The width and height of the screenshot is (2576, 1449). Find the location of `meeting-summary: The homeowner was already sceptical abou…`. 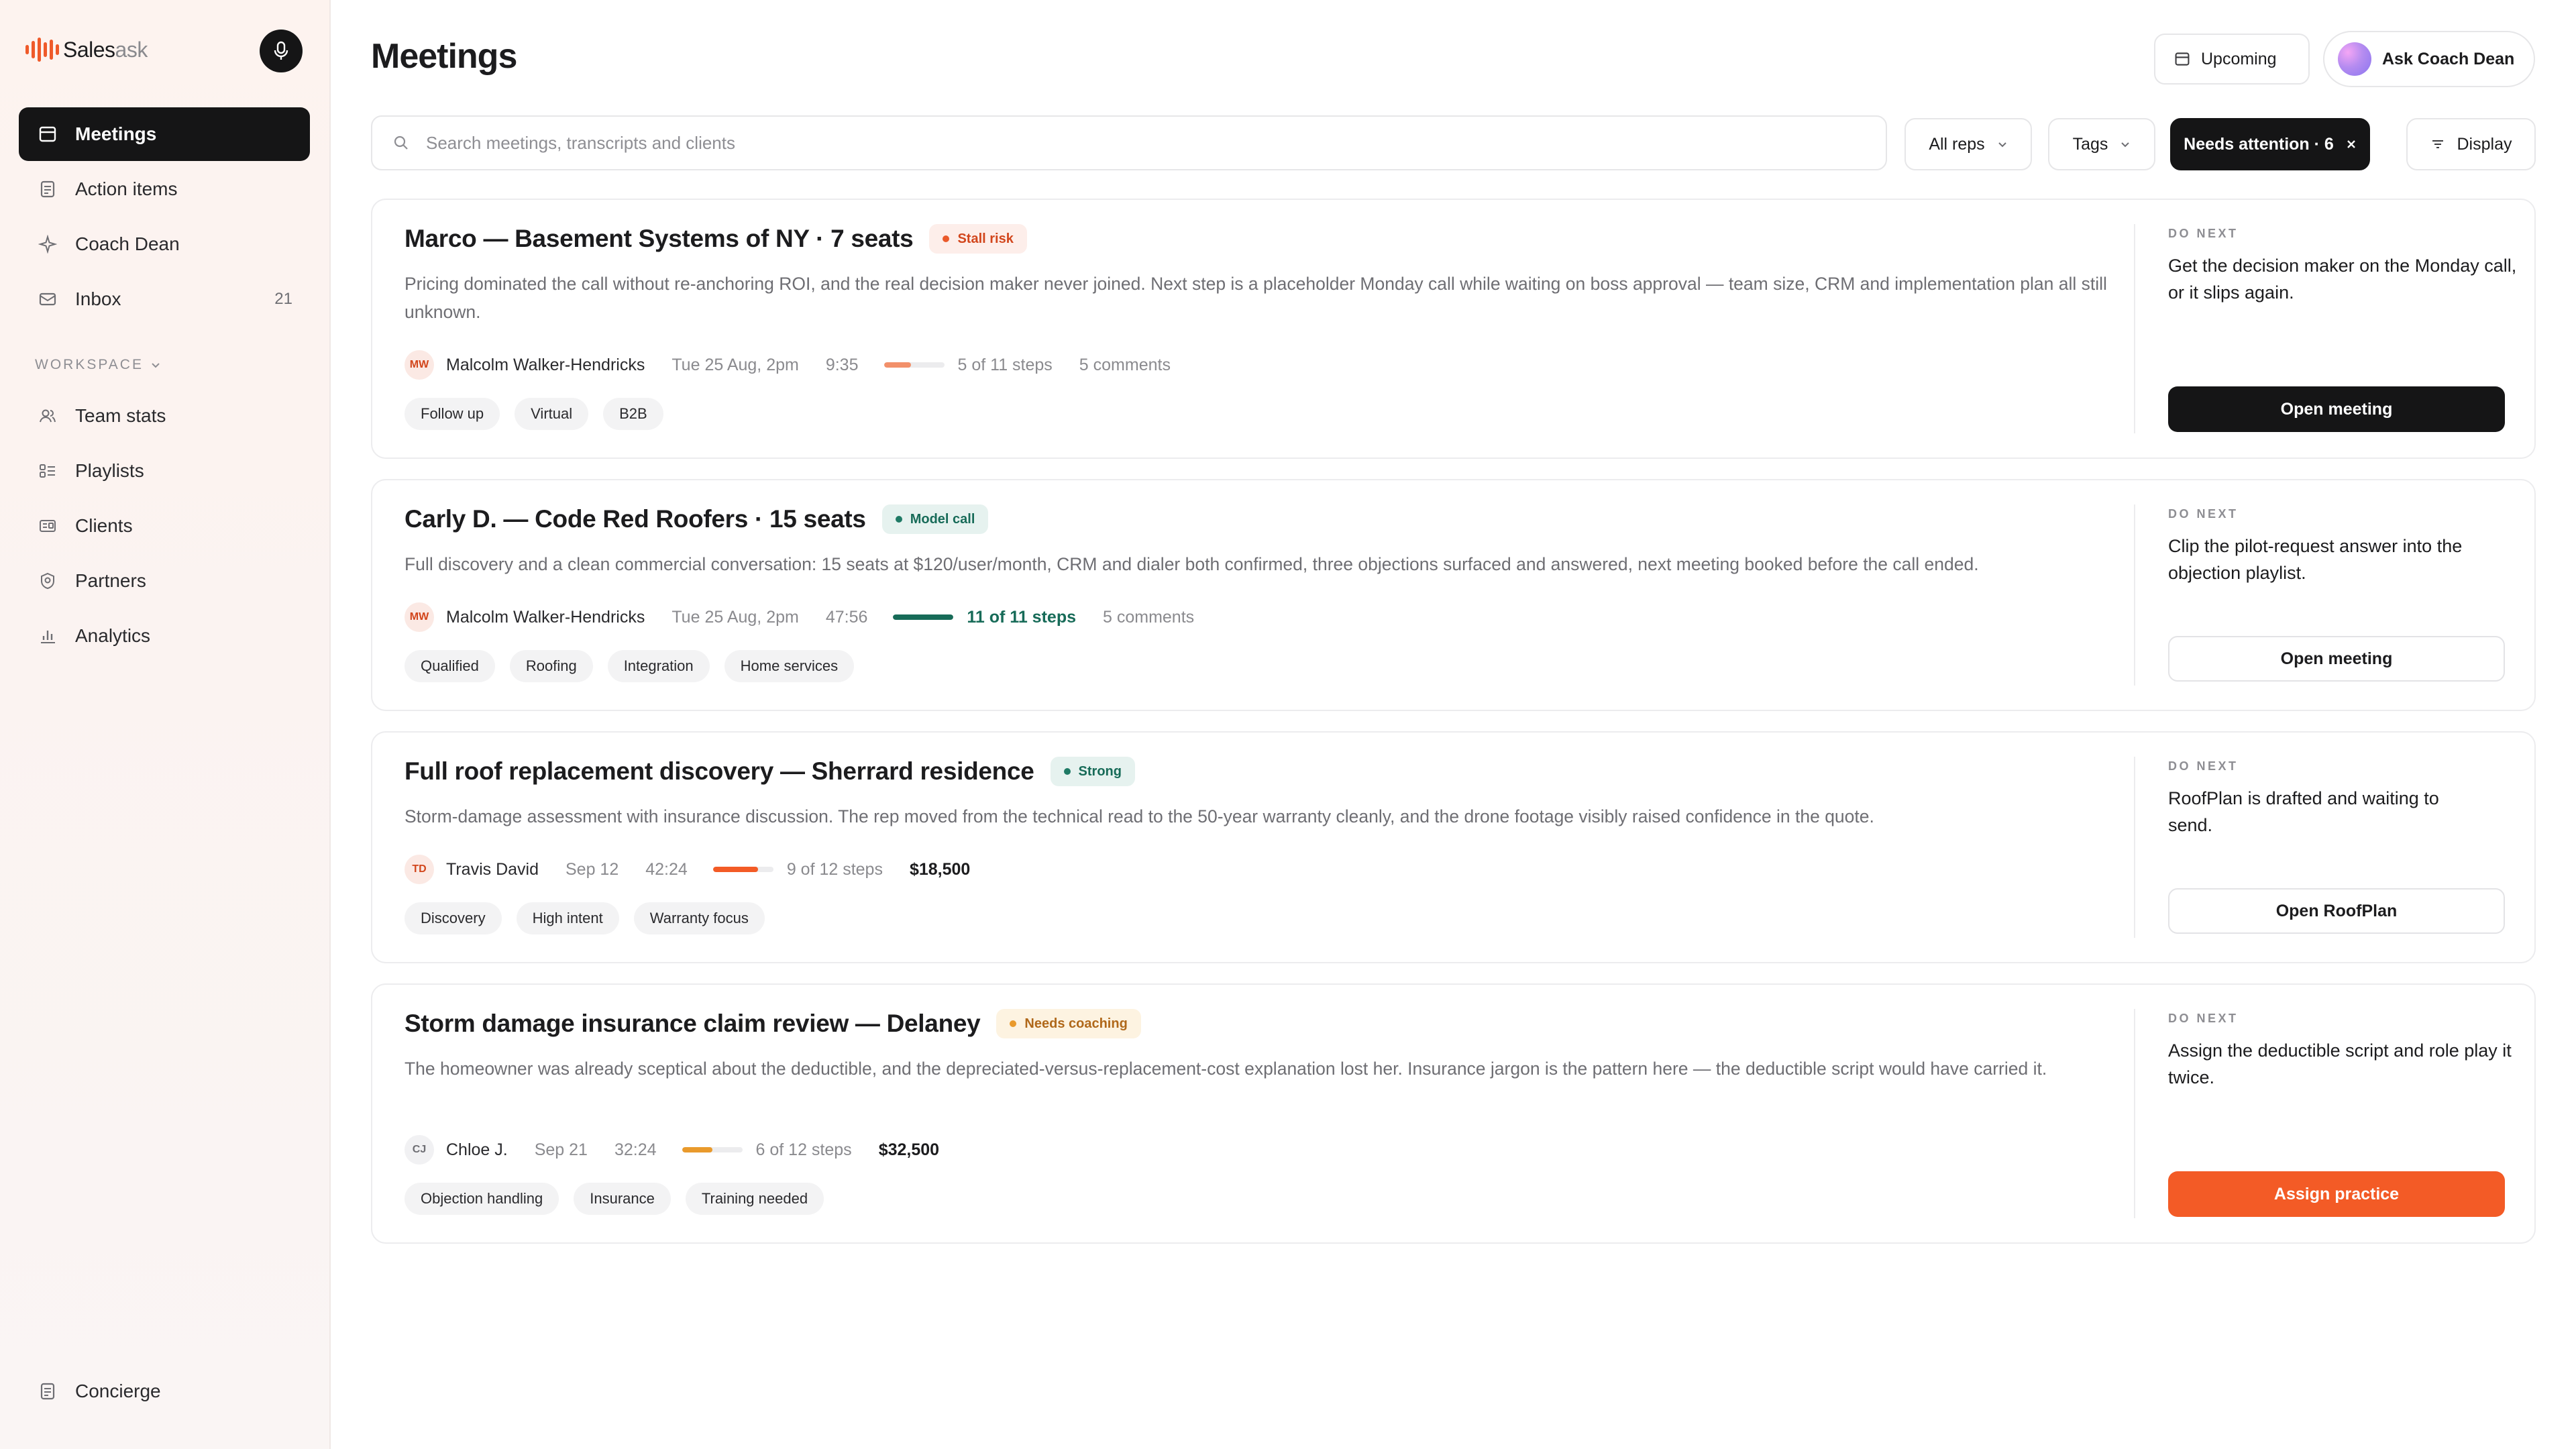

meeting-summary: The homeowner was already sceptical abou… is located at coordinates (1226, 1069).